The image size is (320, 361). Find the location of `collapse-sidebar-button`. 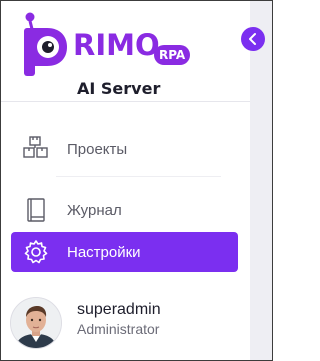

collapse-sidebar-button is located at coordinates (253, 39).